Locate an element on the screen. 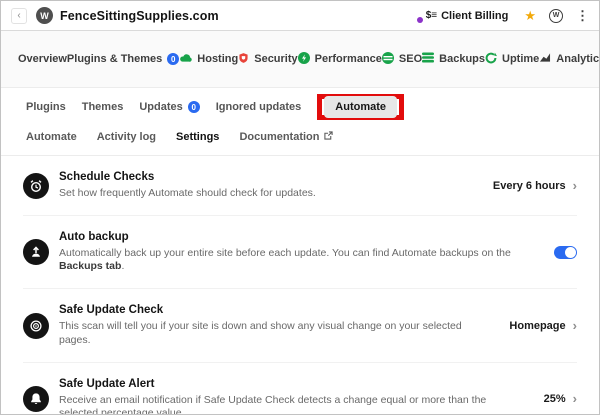 The width and height of the screenshot is (600, 415). setting-value: 25% is located at coordinates (554, 398).